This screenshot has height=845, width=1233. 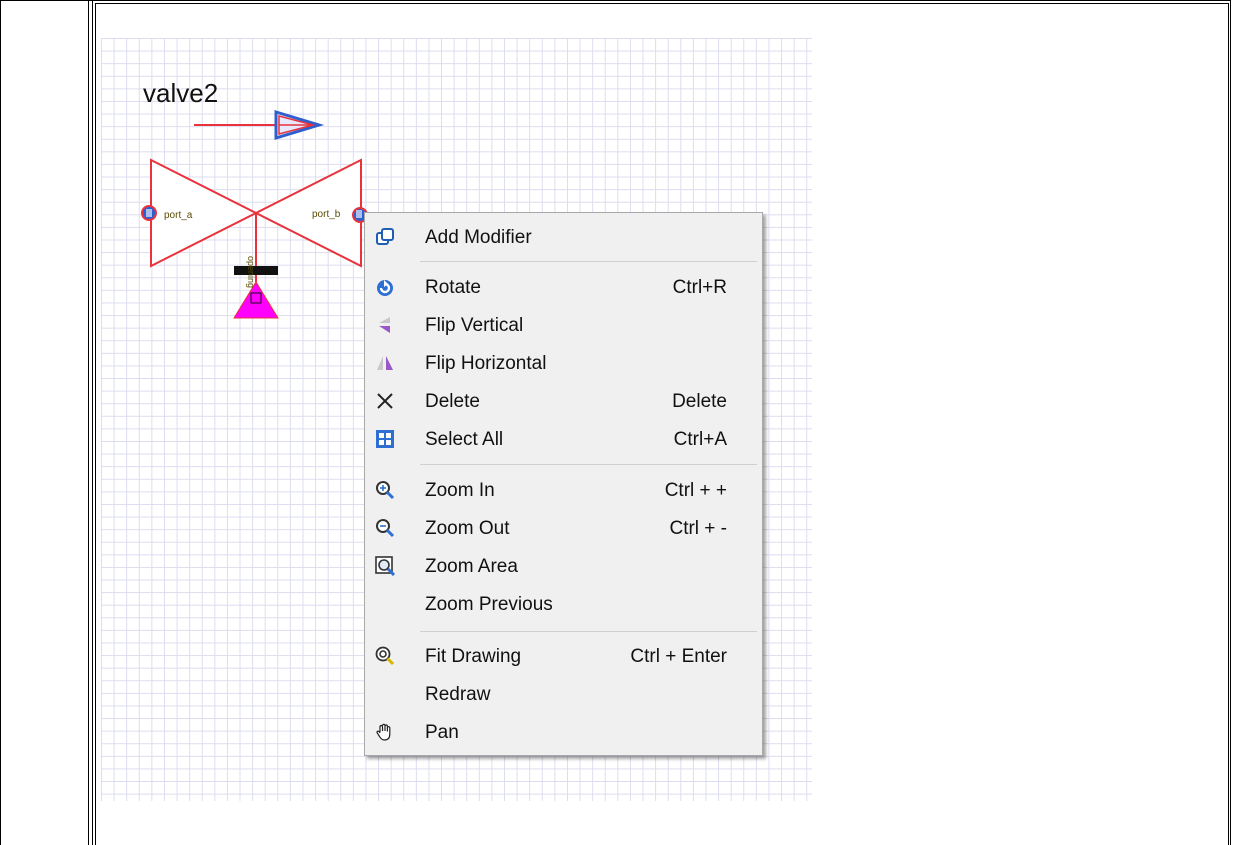 I want to click on fit-drawing-icon, so click(x=385, y=656).